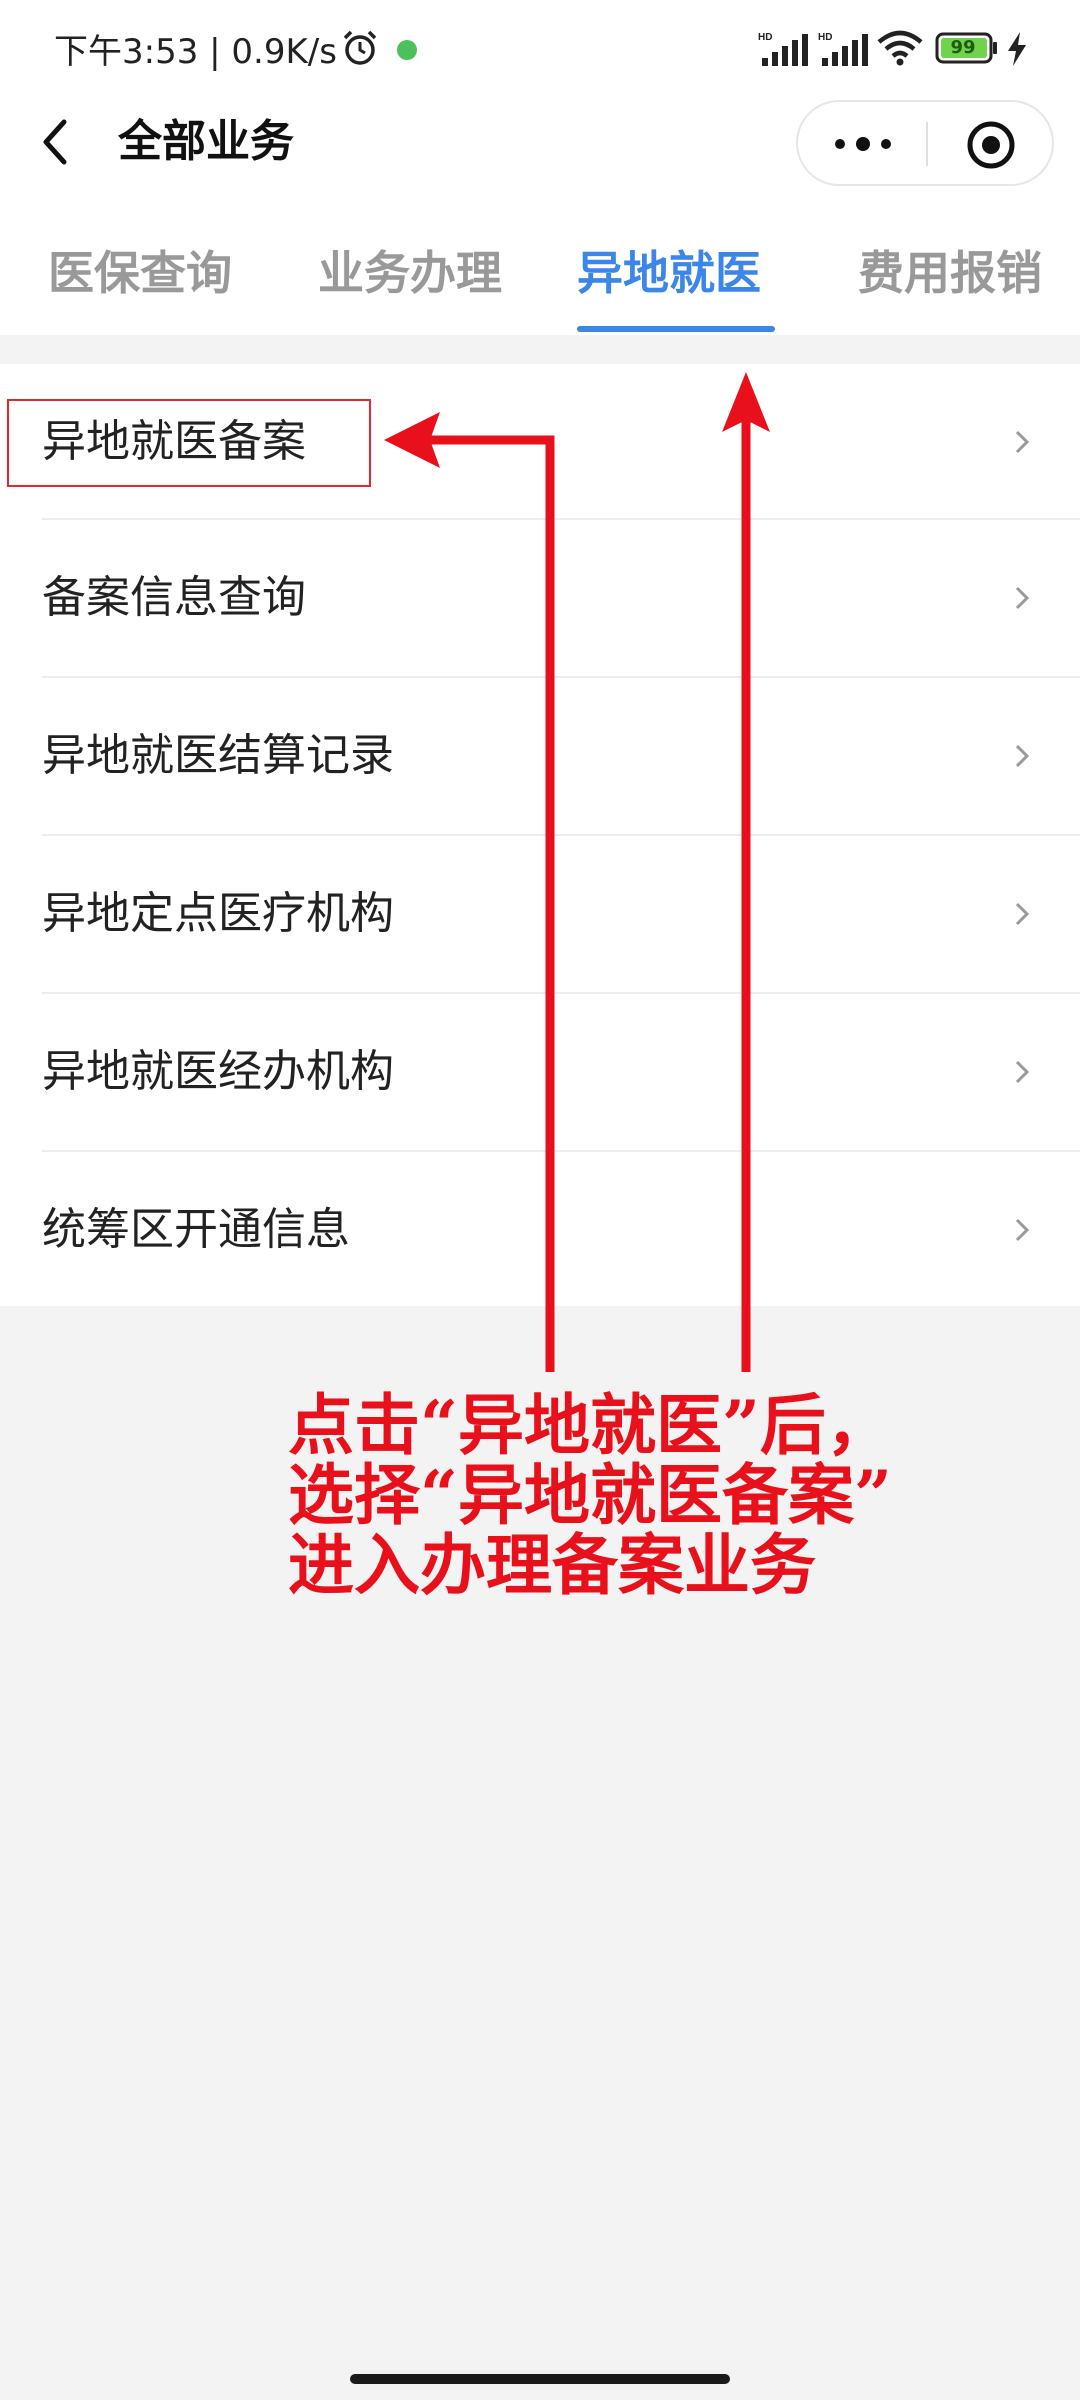 The height and width of the screenshot is (2400, 1080). What do you see at coordinates (863, 144) in the screenshot?
I see `more-icon` at bounding box center [863, 144].